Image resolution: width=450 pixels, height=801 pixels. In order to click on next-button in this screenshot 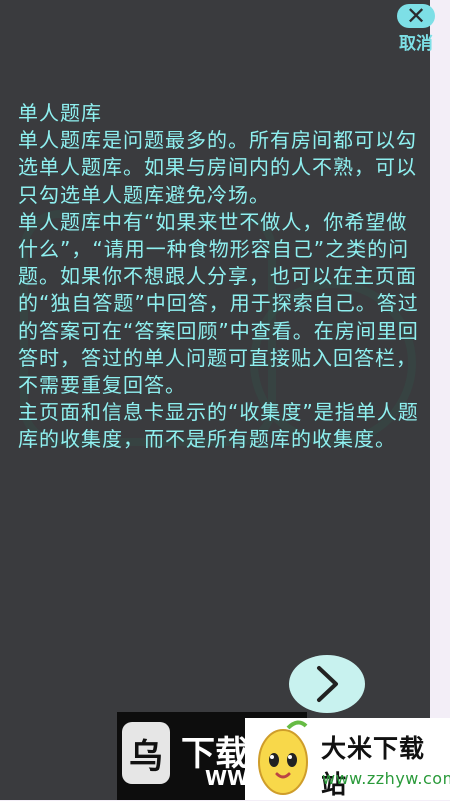, I will do `click(327, 684)`.